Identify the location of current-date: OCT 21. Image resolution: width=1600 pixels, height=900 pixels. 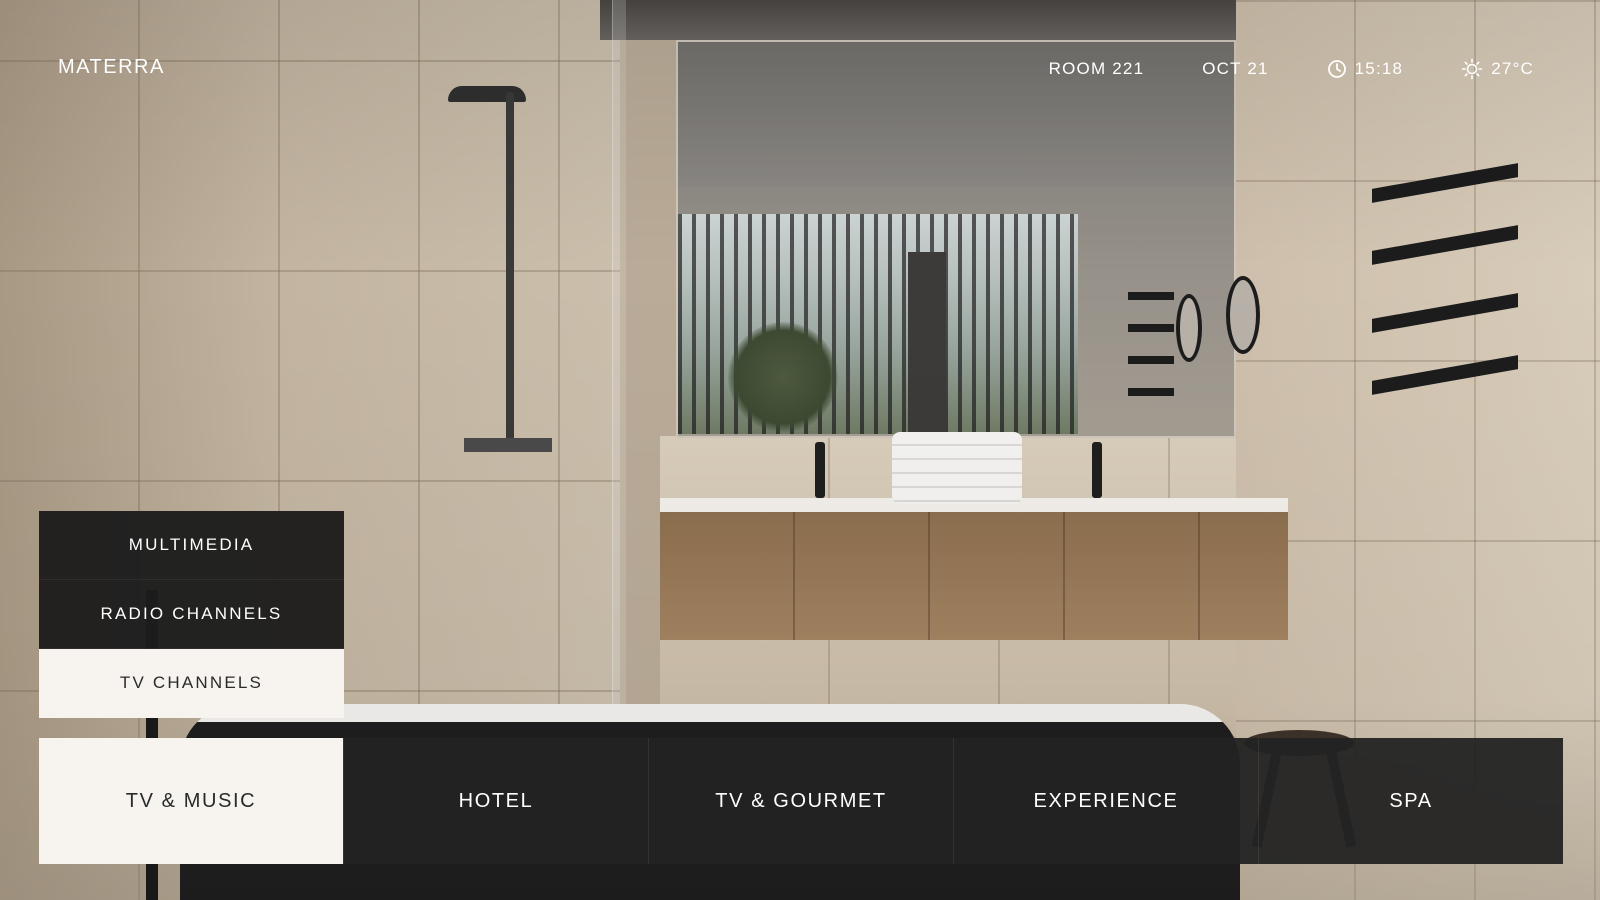
(1235, 69).